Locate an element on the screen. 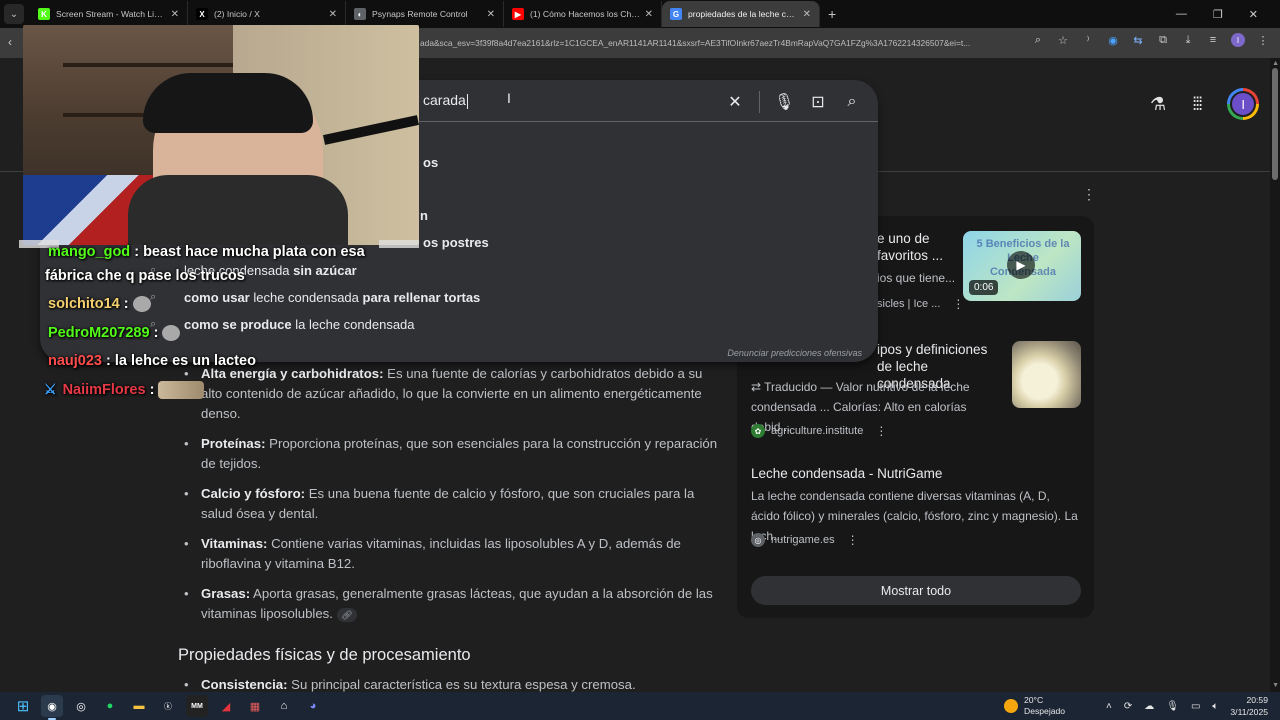  browser-tab: Gpropiedades de la leche conde ✕ is located at coordinates (741, 14).